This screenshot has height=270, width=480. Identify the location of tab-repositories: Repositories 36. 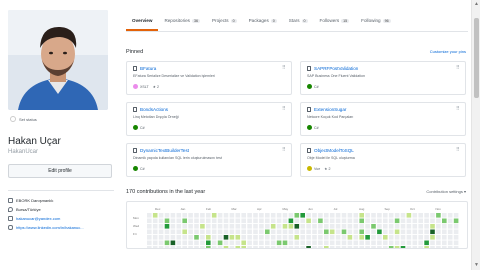
(182, 20).